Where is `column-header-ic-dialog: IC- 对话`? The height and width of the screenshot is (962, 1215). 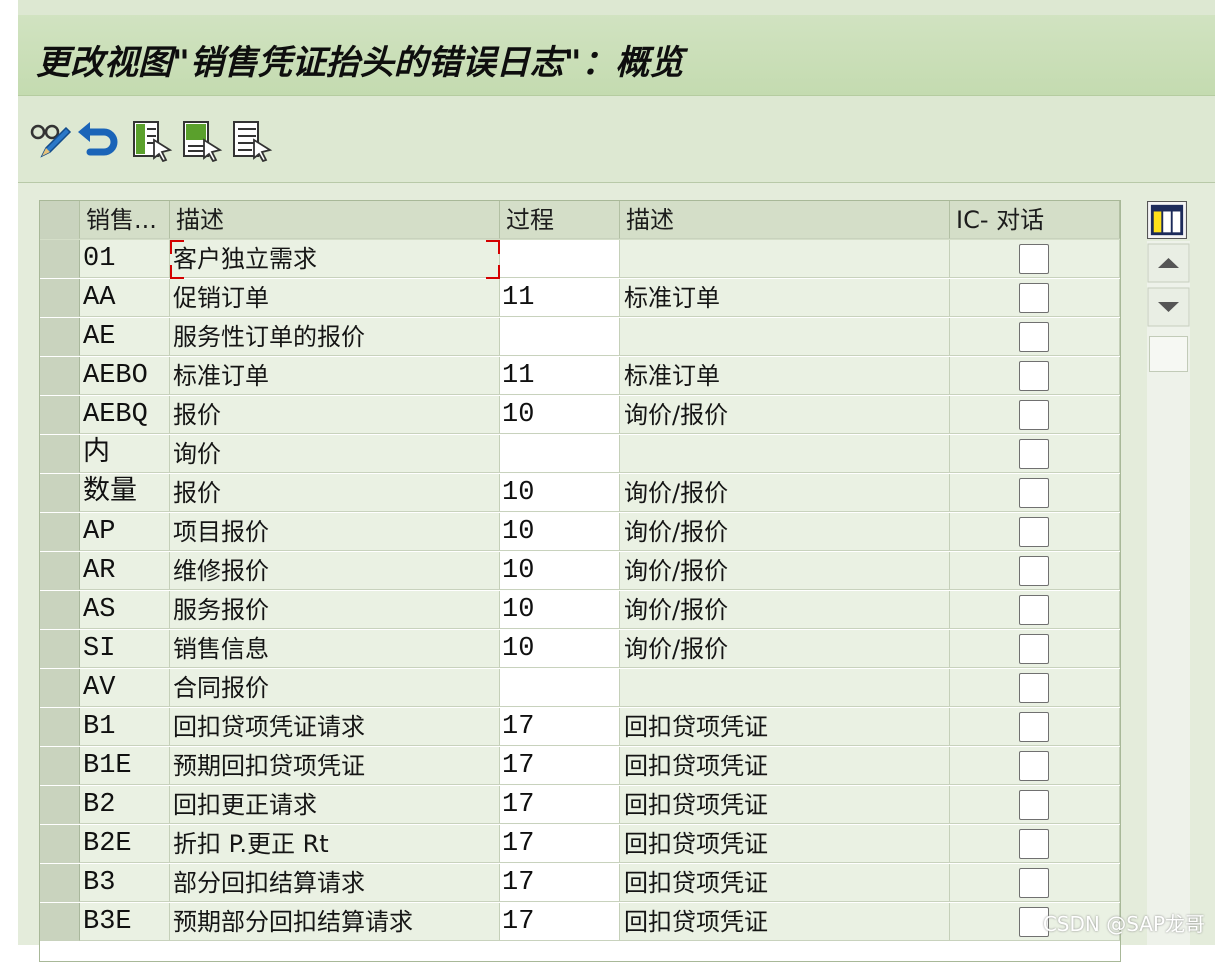 column-header-ic-dialog: IC- 对话 is located at coordinates (1035, 220).